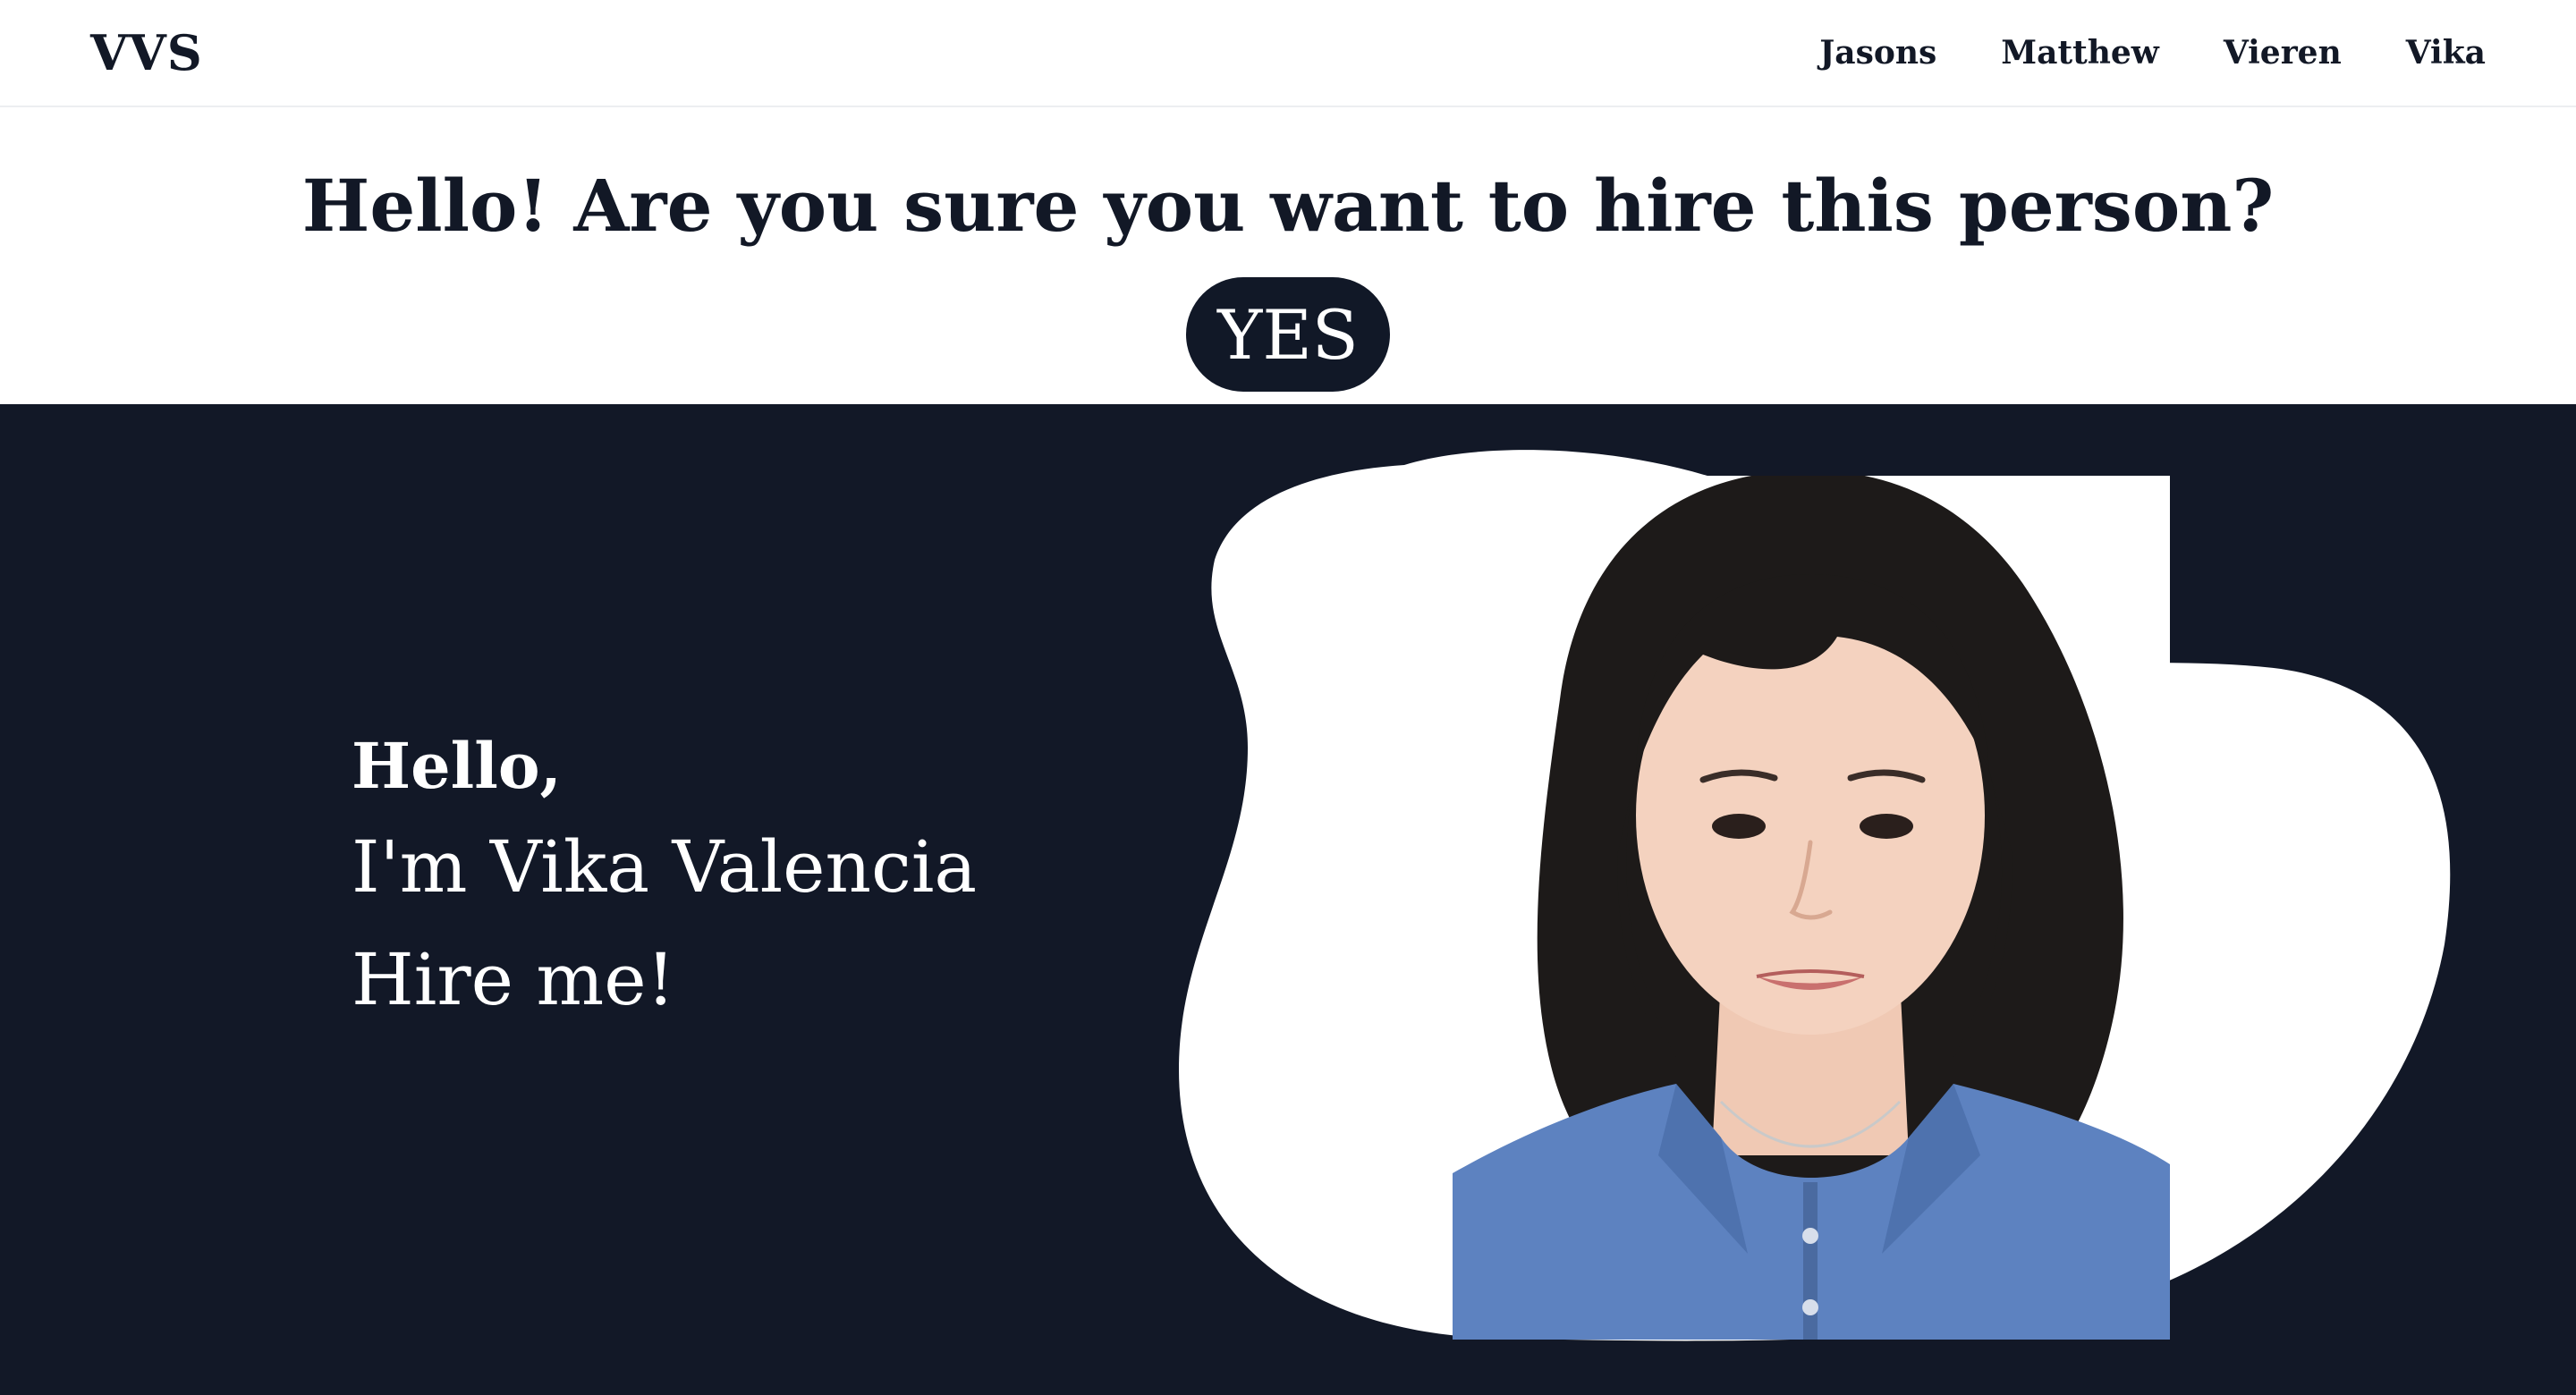 This screenshot has height=1395, width=2576. Describe the element at coordinates (1288, 53) in the screenshot. I see `top-navbar: VVS Jasons Matthew Vieren Vika` at that location.